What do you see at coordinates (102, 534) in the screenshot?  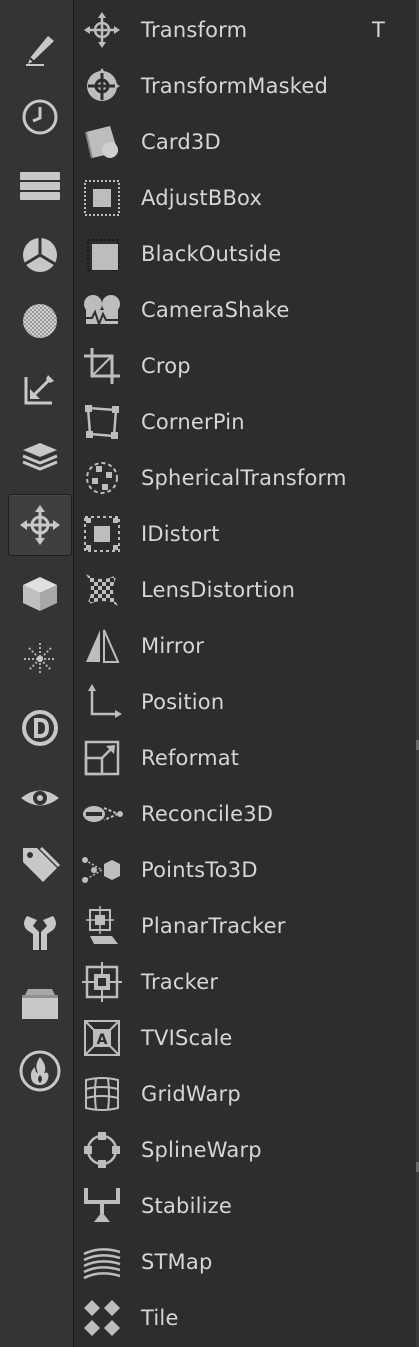 I see `idistort-icon` at bounding box center [102, 534].